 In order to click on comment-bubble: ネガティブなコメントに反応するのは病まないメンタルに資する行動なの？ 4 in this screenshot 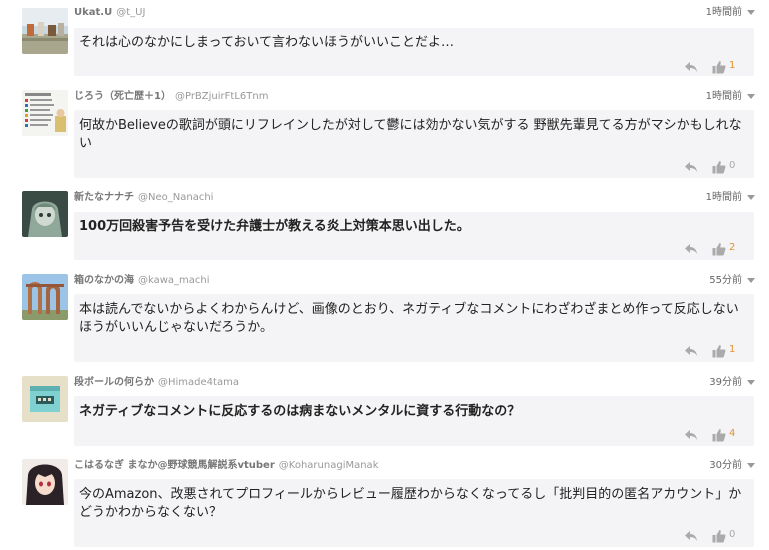, I will do `click(414, 421)`.